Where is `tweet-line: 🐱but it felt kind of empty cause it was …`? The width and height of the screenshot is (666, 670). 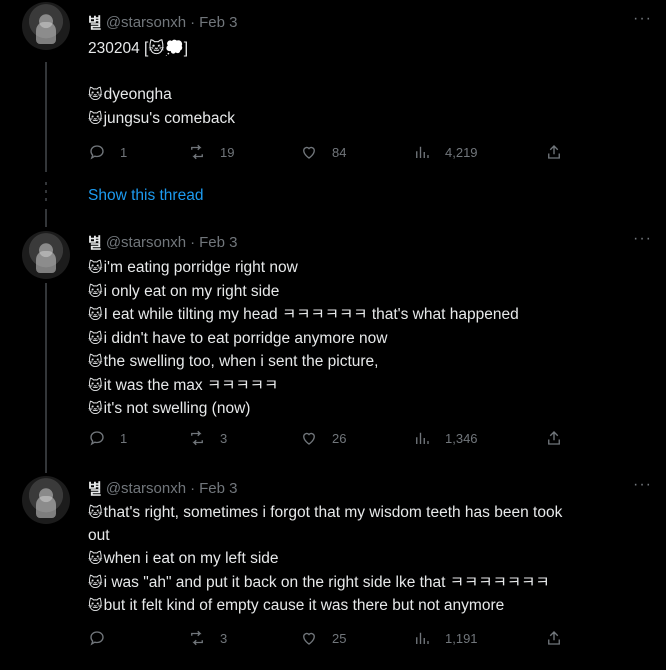
tweet-line: 🐱but it felt kind of empty cause it was … is located at coordinates (368, 606).